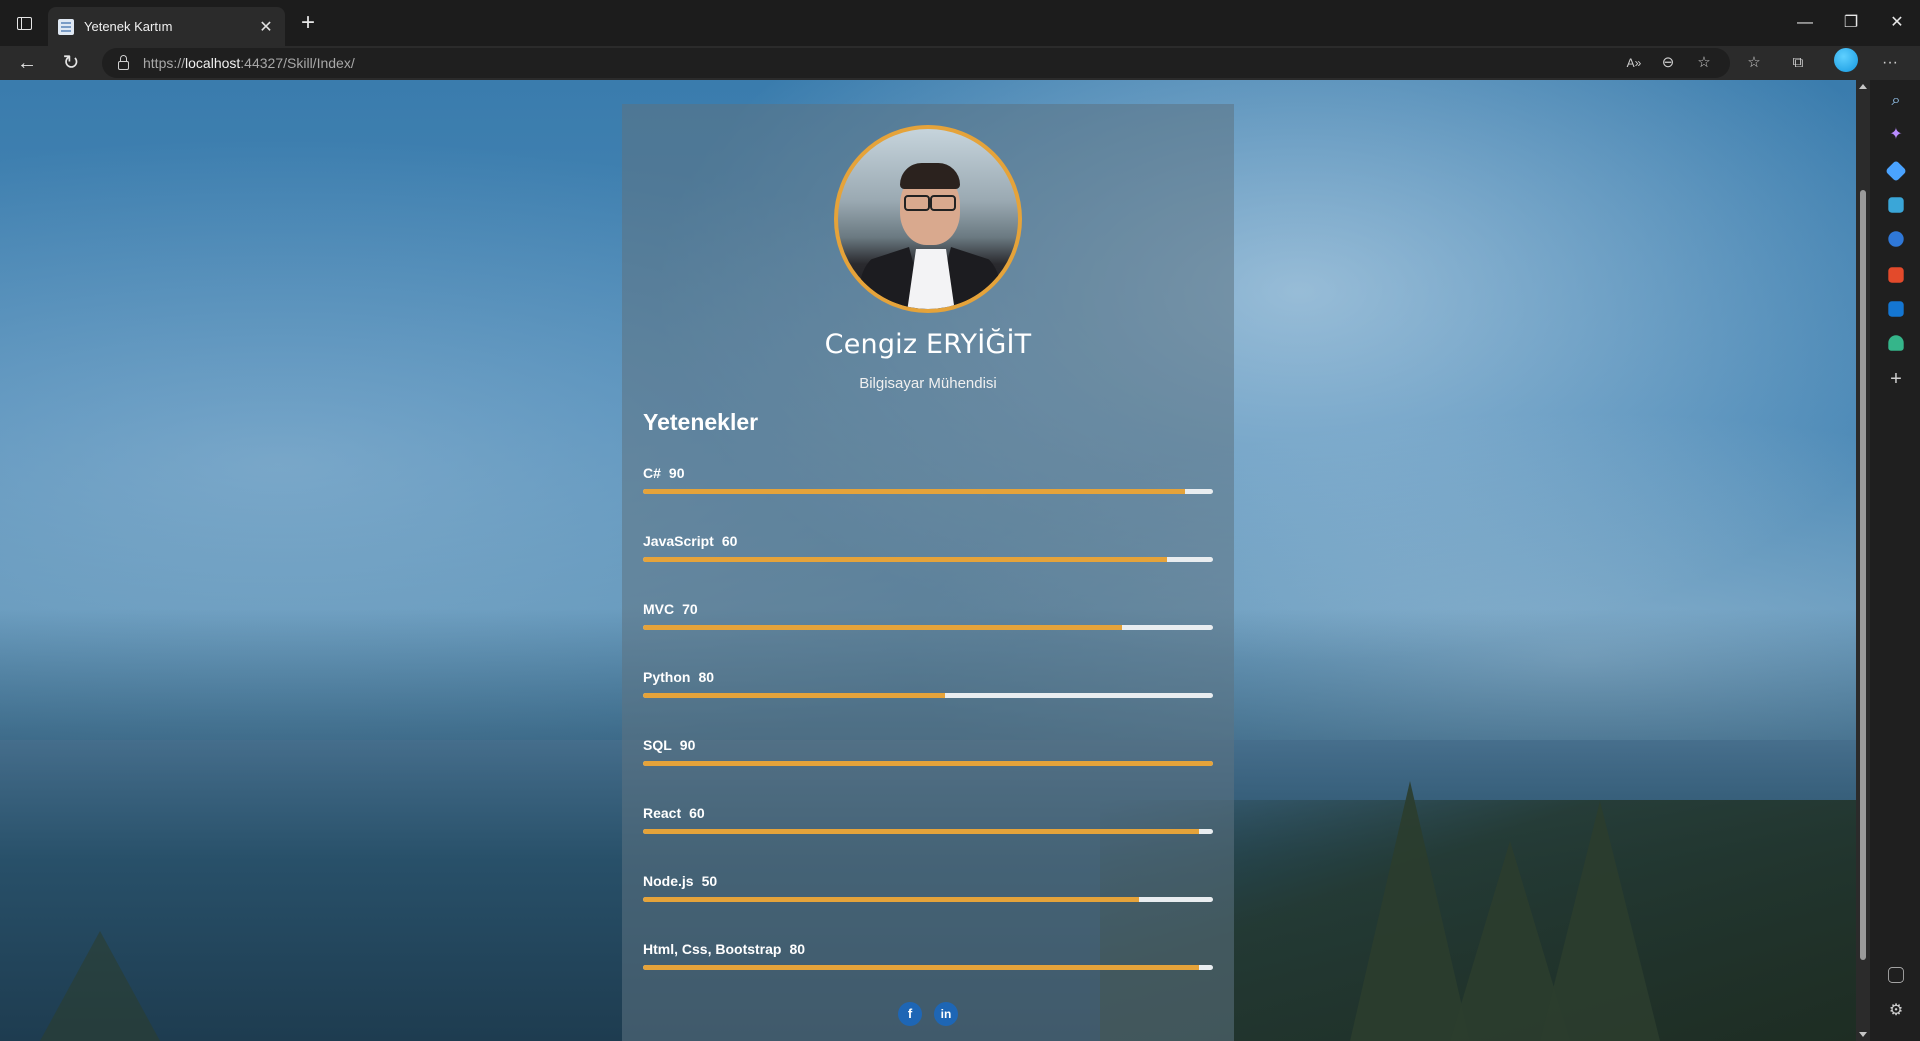 Image resolution: width=1920 pixels, height=1041 pixels. What do you see at coordinates (928, 757) in the screenshot?
I see `skill-row: SQL 90` at bounding box center [928, 757].